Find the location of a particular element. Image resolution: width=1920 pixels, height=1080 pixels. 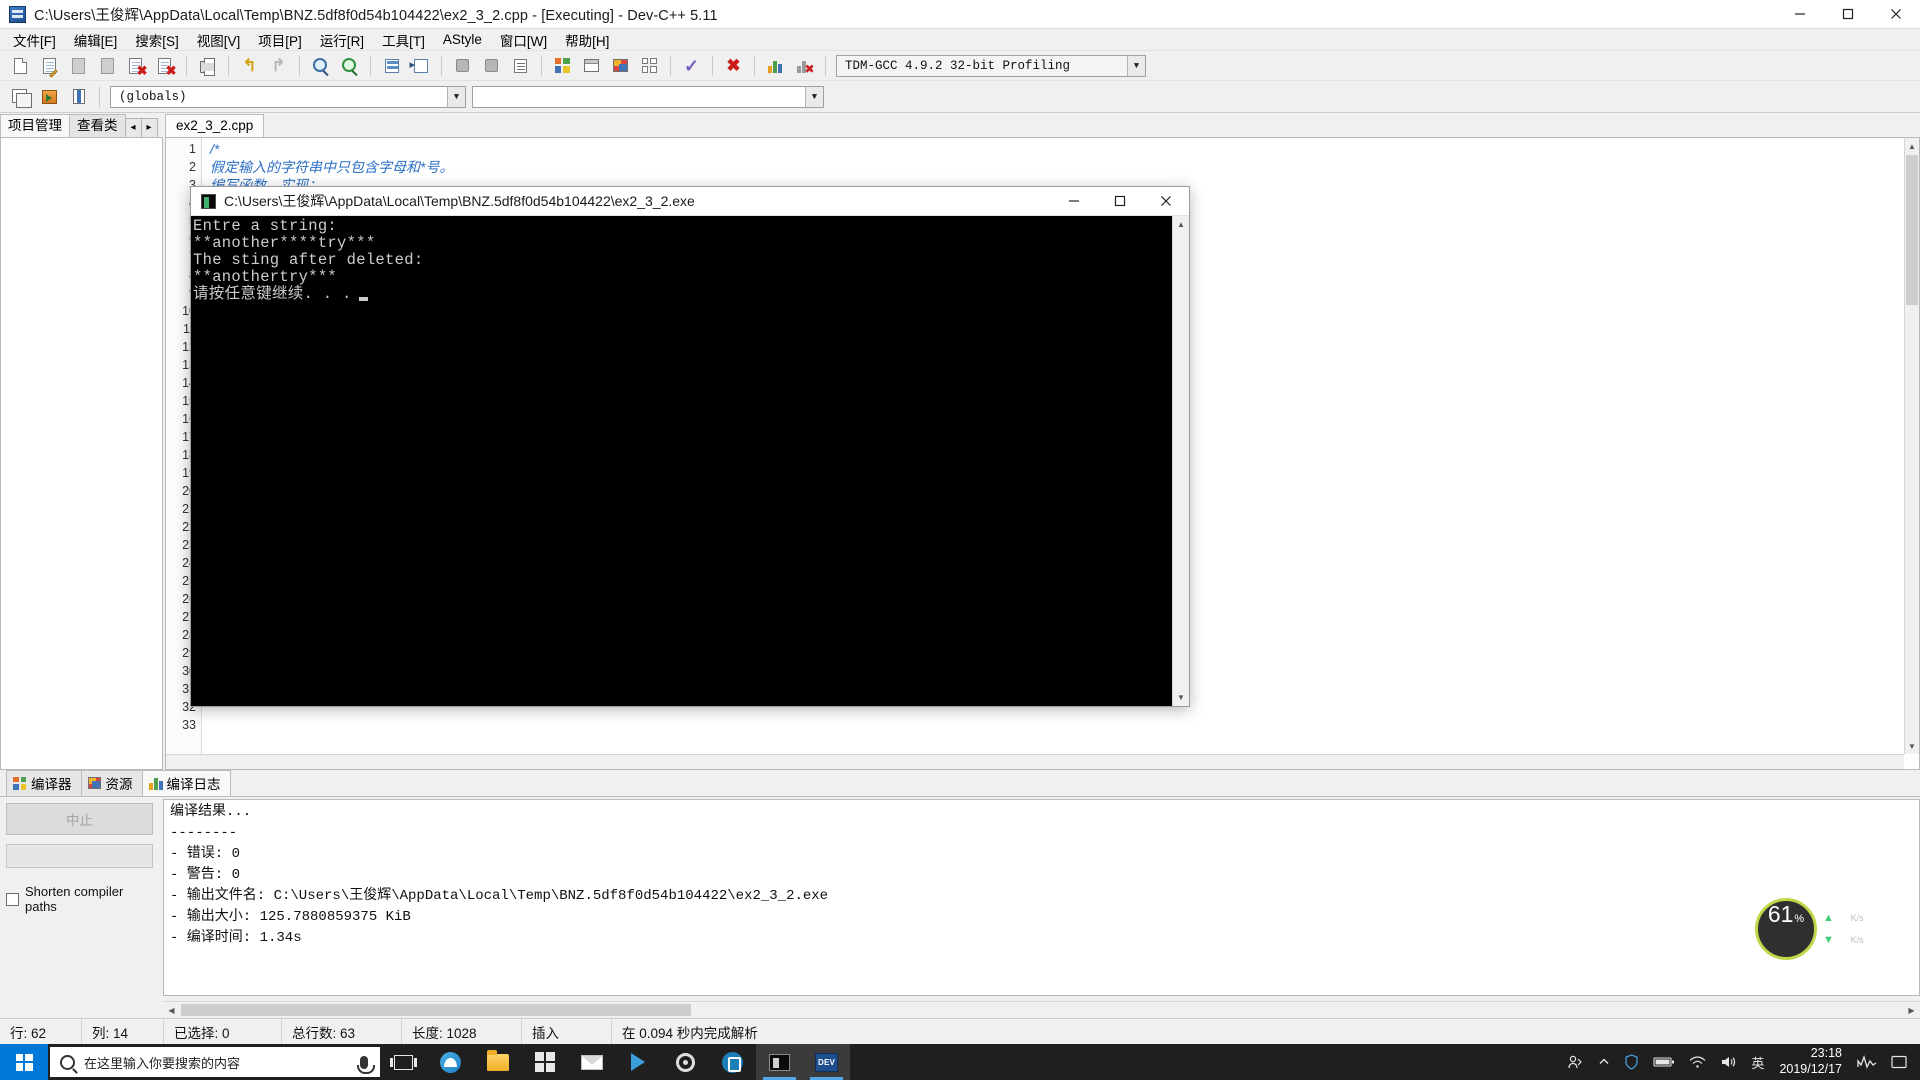

scroll-down-icon: ▼ is located at coordinates (1912, 746).